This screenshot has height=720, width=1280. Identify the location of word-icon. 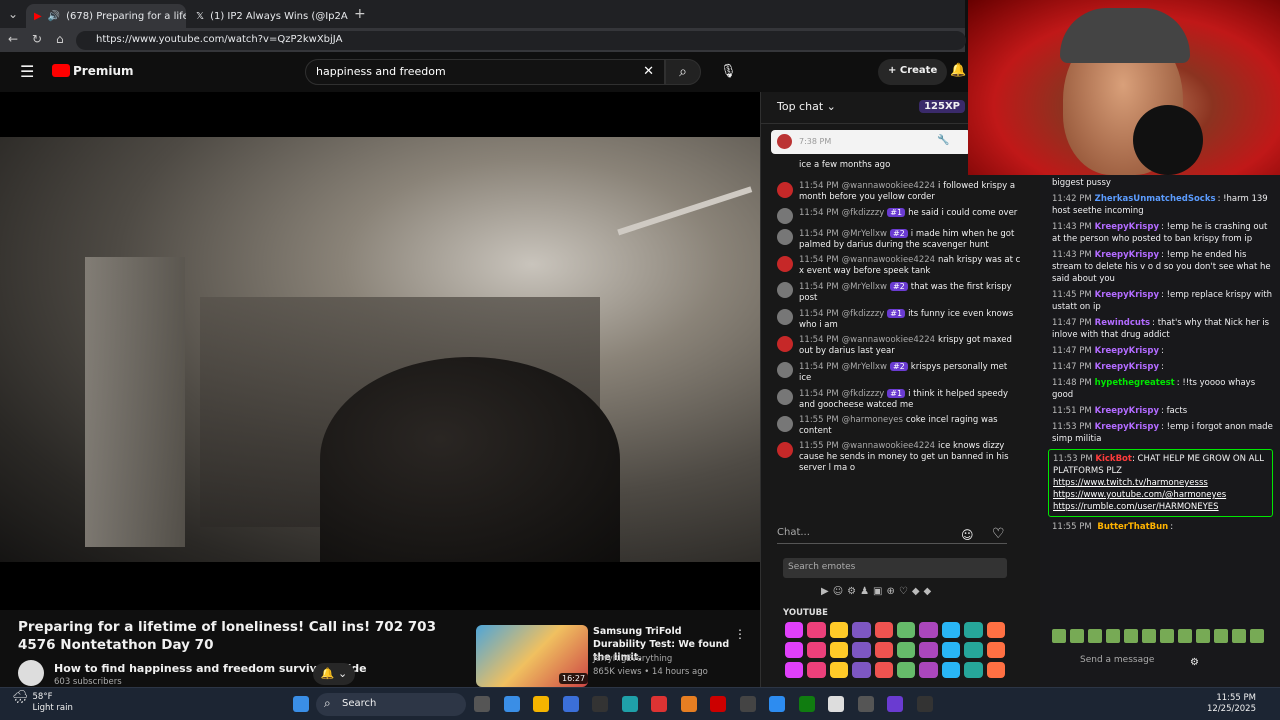
(570, 704).